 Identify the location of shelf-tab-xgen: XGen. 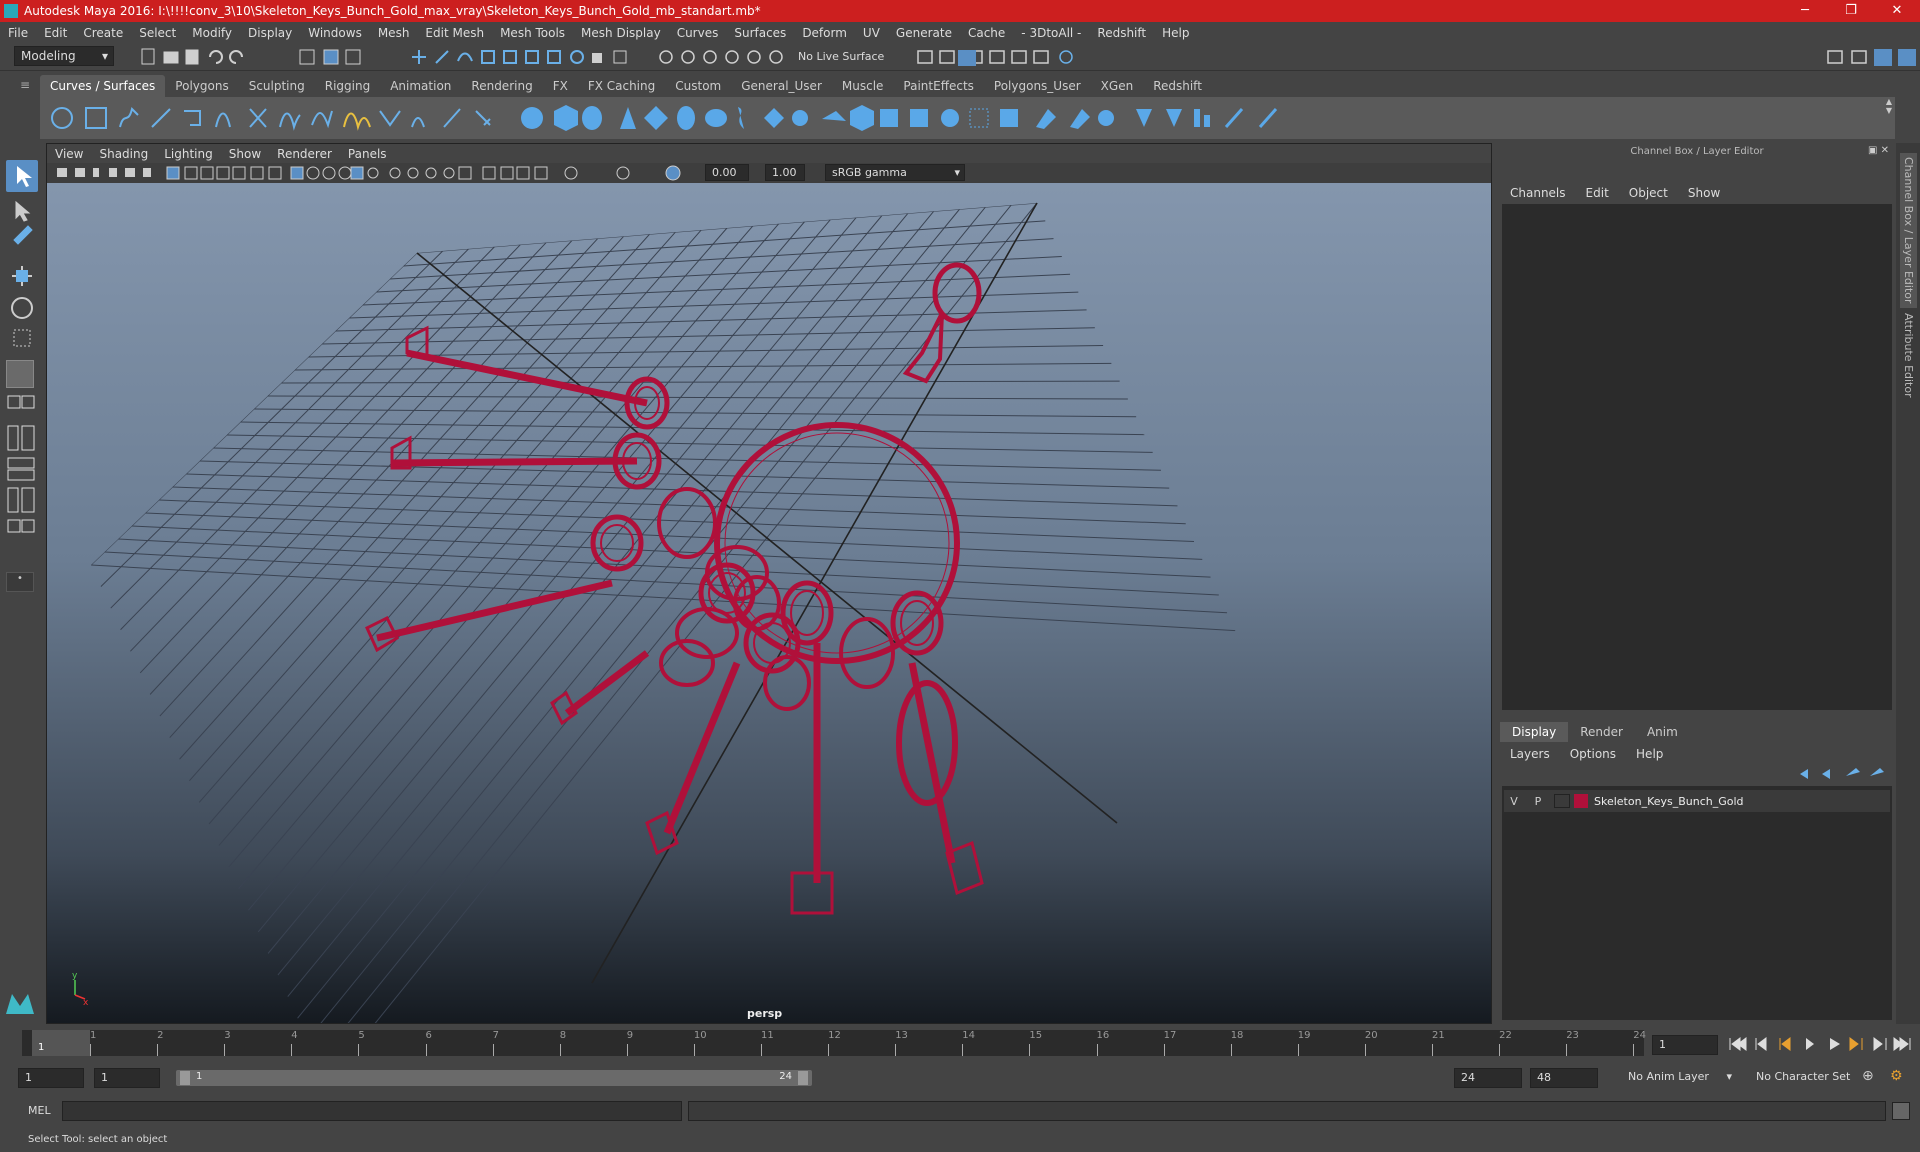
(1117, 86).